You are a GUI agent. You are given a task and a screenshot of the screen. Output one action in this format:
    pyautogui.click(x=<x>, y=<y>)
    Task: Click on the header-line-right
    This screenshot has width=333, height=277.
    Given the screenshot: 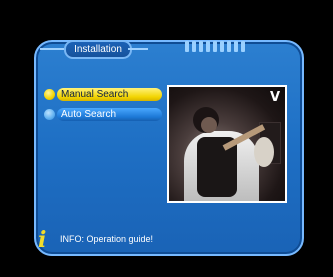 What is the action you would take?
    pyautogui.click(x=138, y=49)
    